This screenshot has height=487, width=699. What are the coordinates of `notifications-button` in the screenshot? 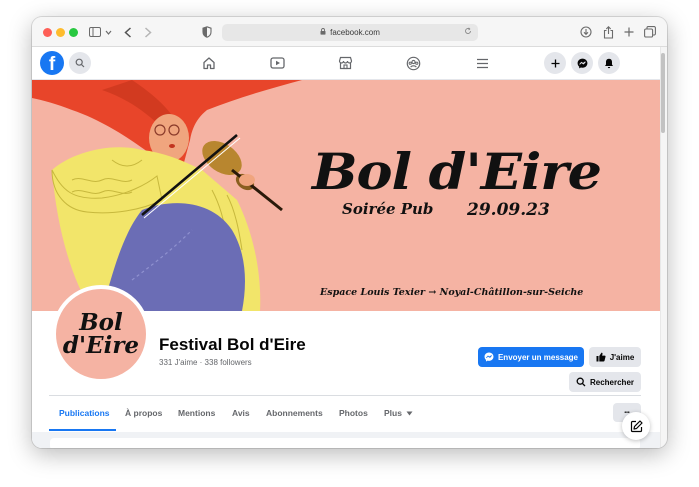 It's located at (609, 63).